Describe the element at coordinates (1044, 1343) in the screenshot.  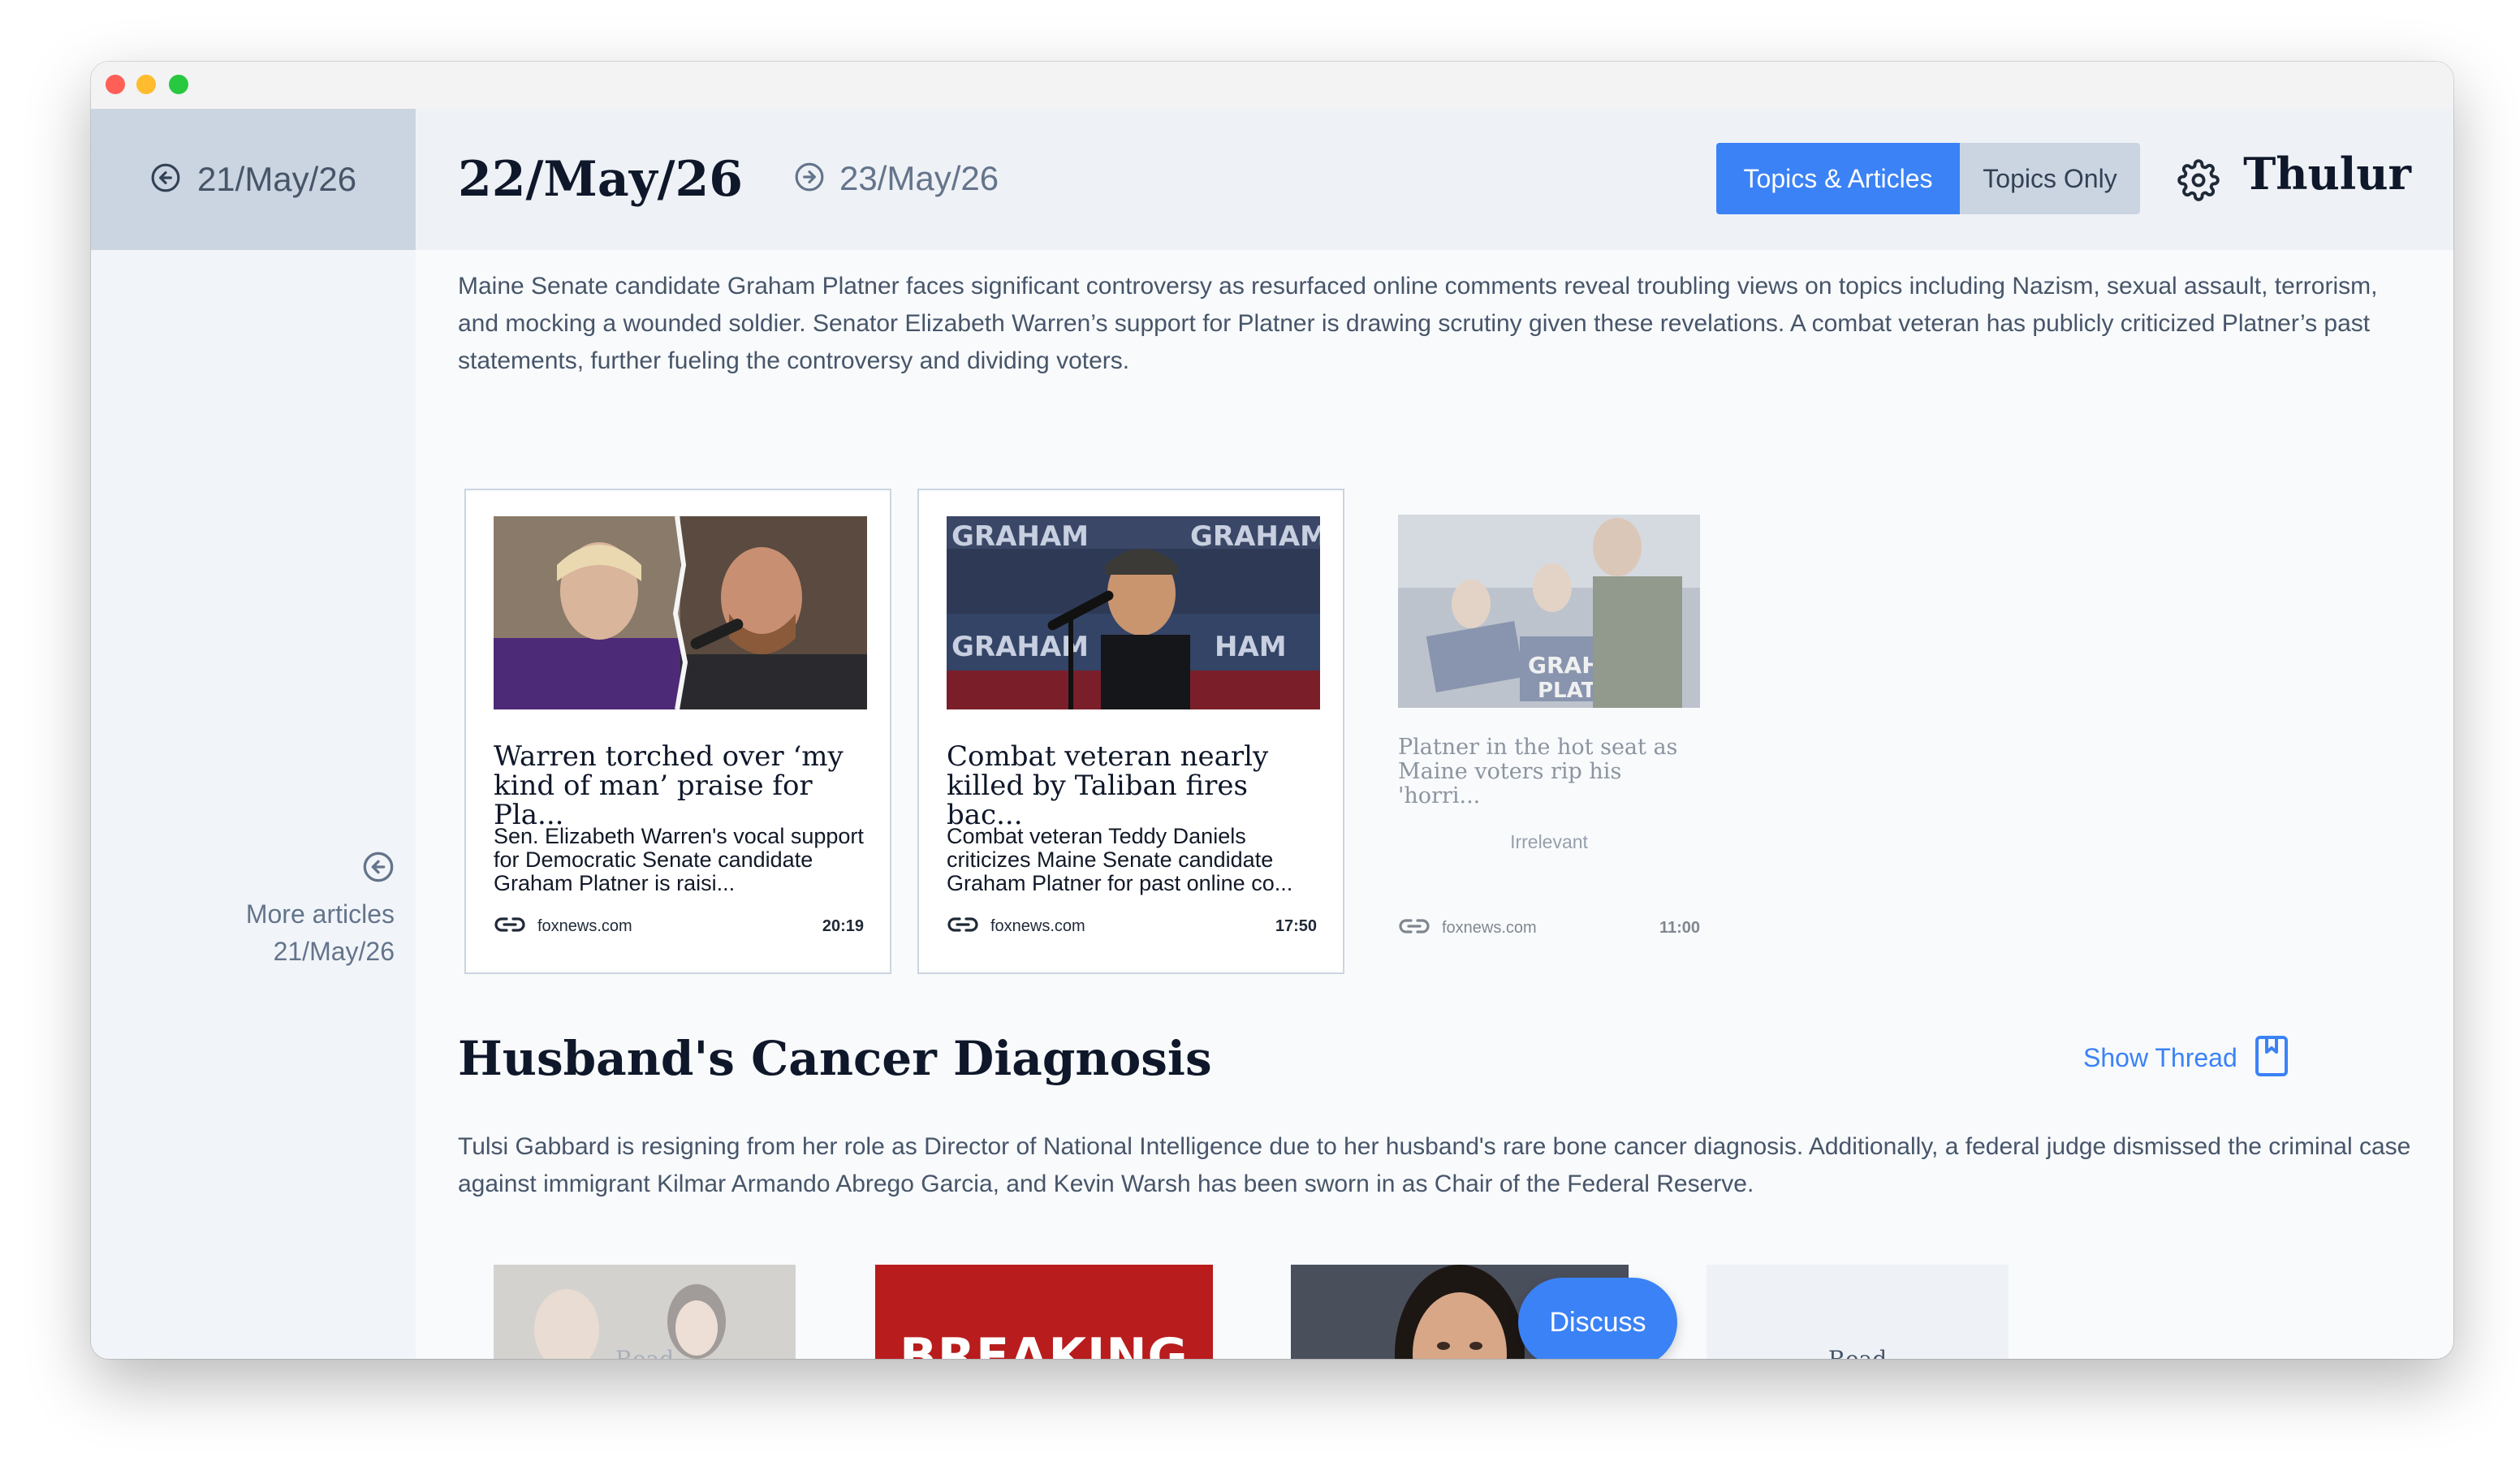
I see `breaking-banner: BREAKING` at that location.